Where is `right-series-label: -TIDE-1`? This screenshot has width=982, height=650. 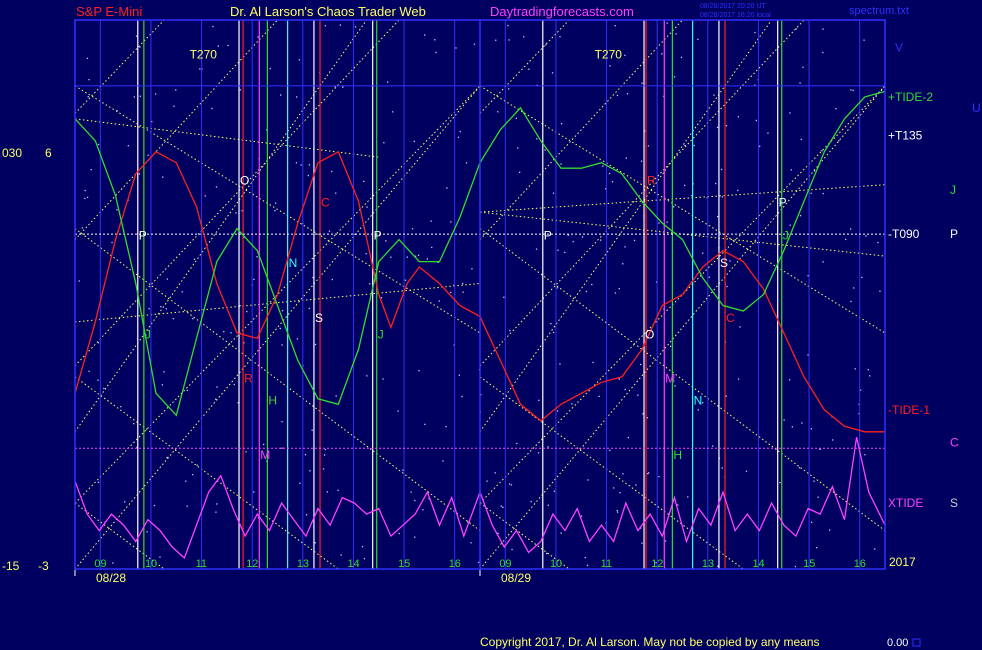 right-series-label: -TIDE-1 is located at coordinates (909, 410).